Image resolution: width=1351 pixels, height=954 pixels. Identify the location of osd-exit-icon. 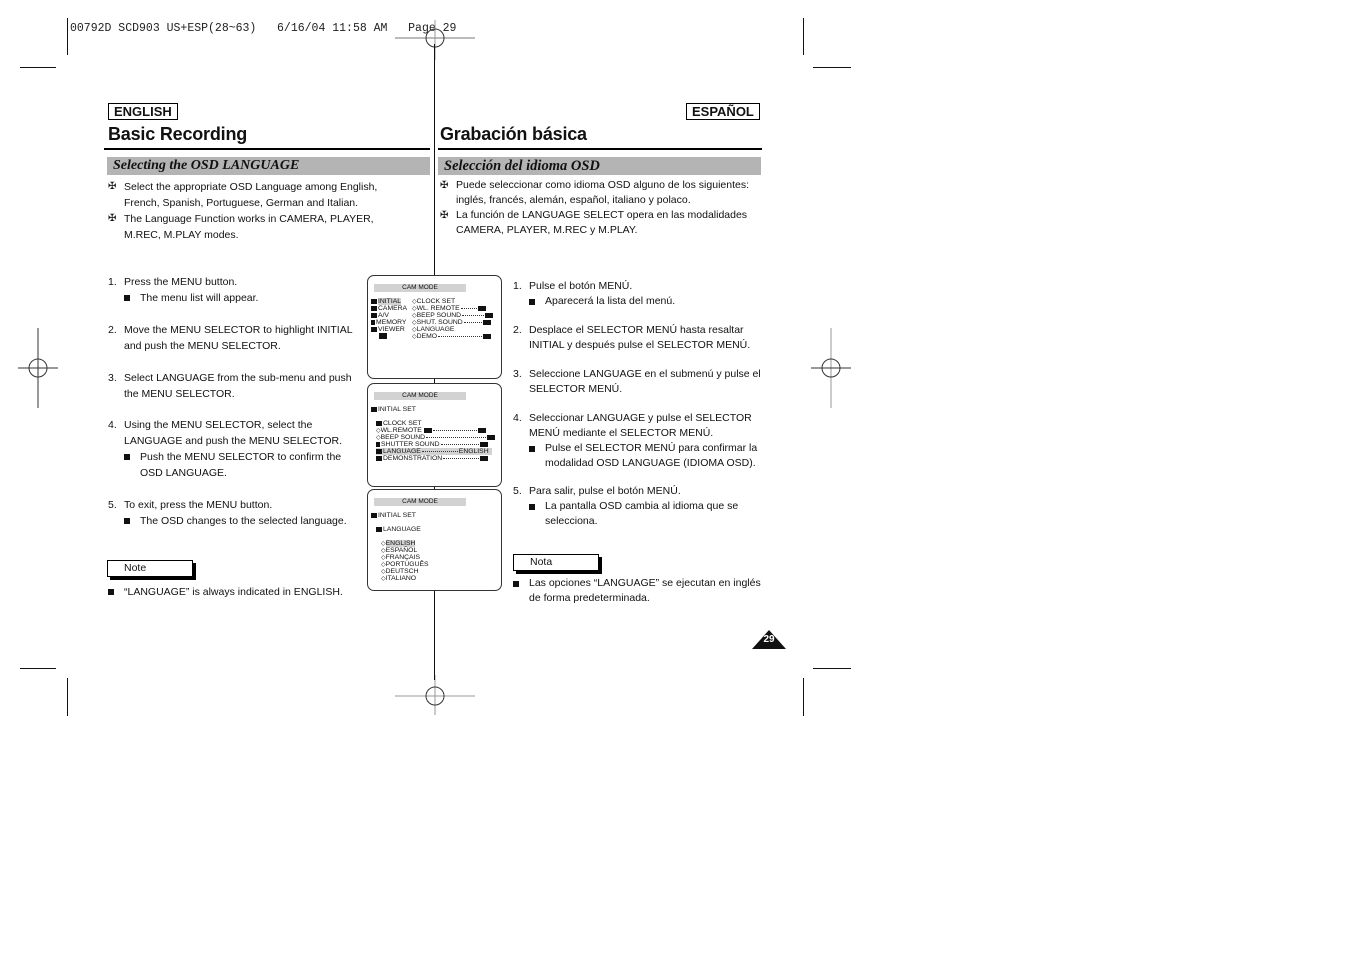
(383, 336).